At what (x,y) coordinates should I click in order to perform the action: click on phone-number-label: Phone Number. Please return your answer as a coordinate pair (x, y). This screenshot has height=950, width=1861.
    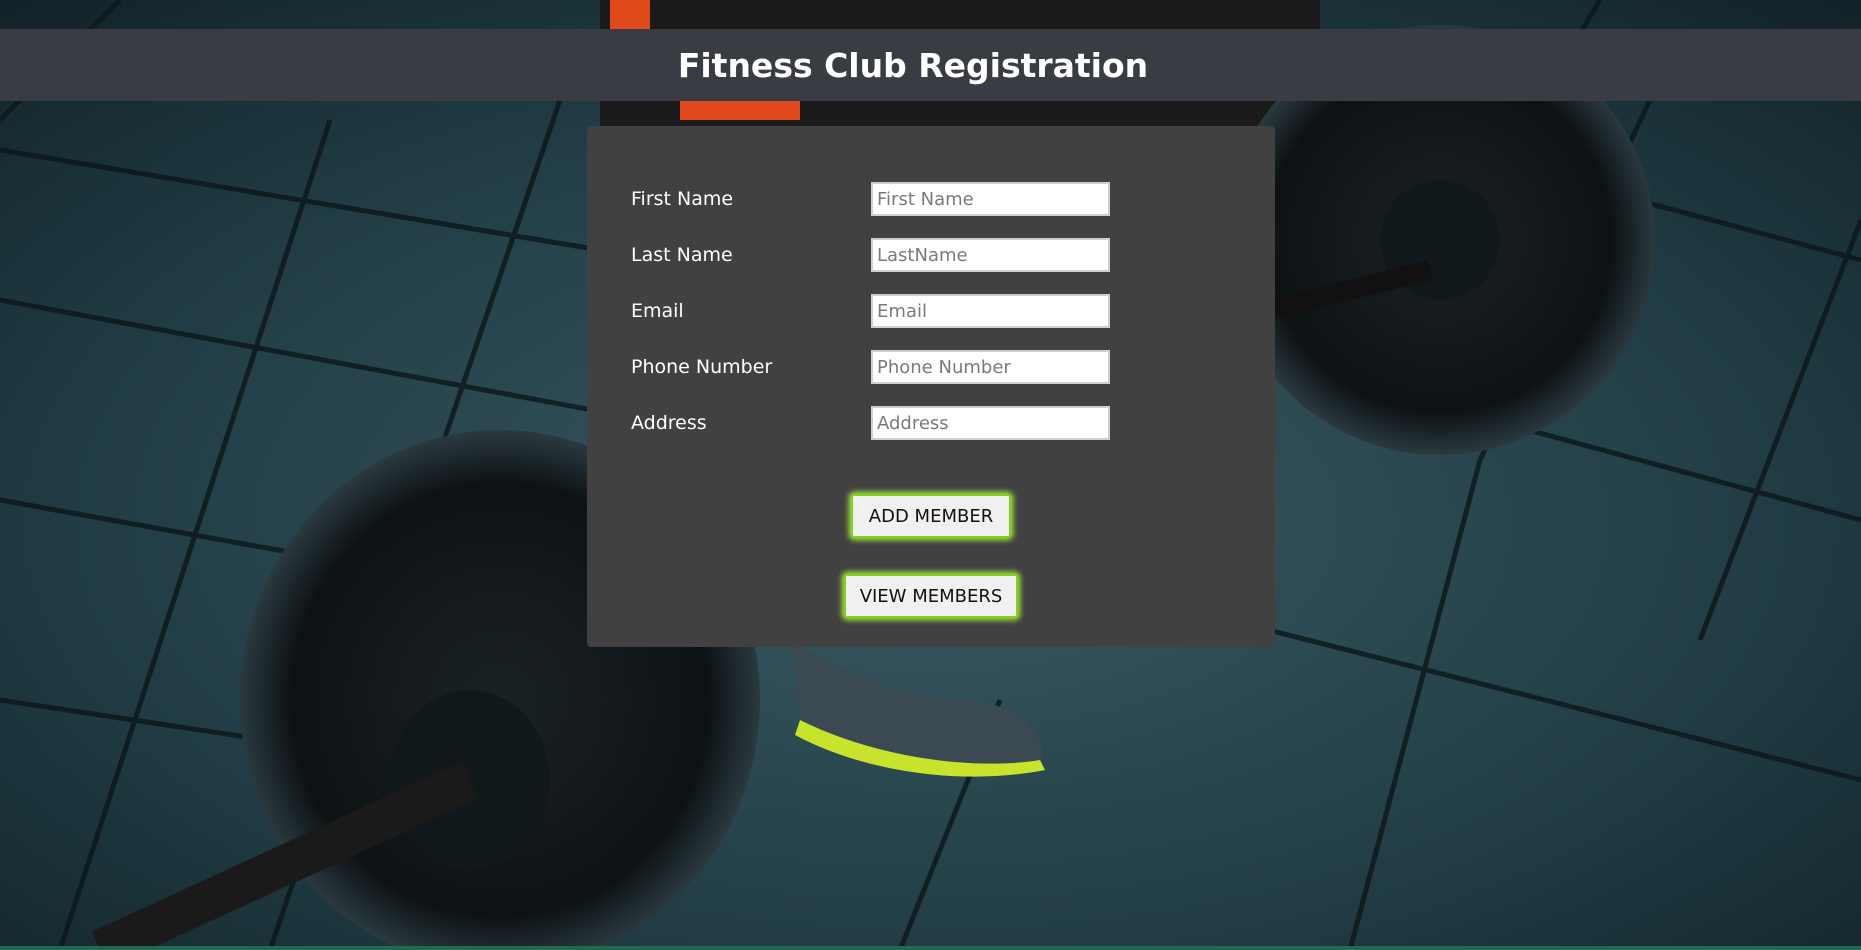
    Looking at the image, I should click on (702, 367).